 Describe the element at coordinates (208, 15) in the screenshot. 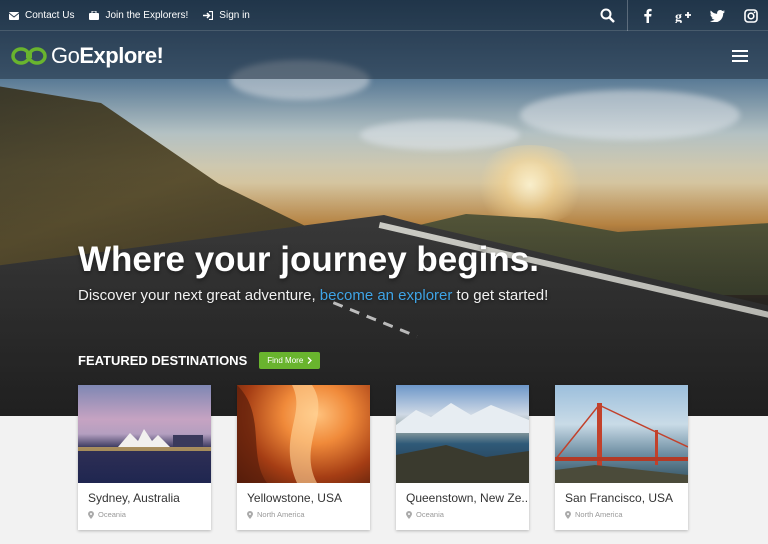

I see `sign-in-icon` at that location.